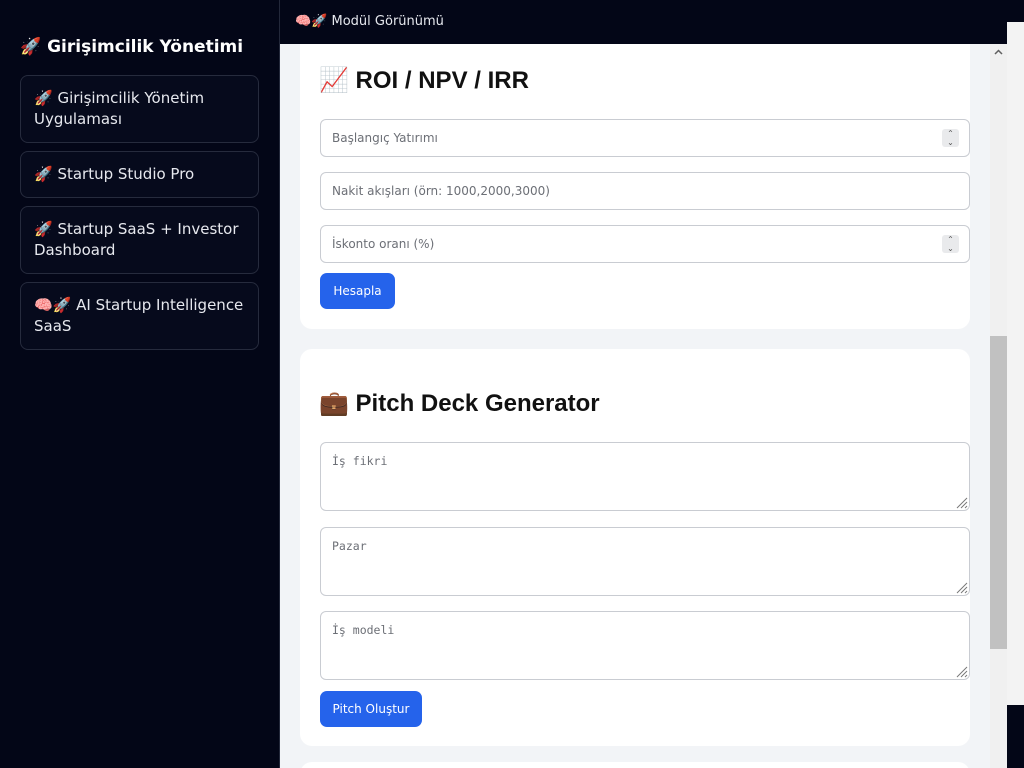 The image size is (1024, 768). Describe the element at coordinates (369, 21) in the screenshot. I see `module-view-title: 🧠🚀 Modül Görünümü` at that location.